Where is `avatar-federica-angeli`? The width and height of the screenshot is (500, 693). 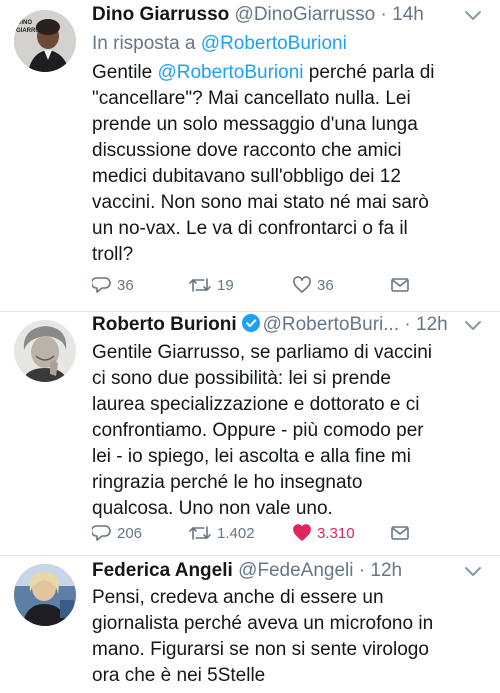
avatar-federica-angeli is located at coordinates (45, 595).